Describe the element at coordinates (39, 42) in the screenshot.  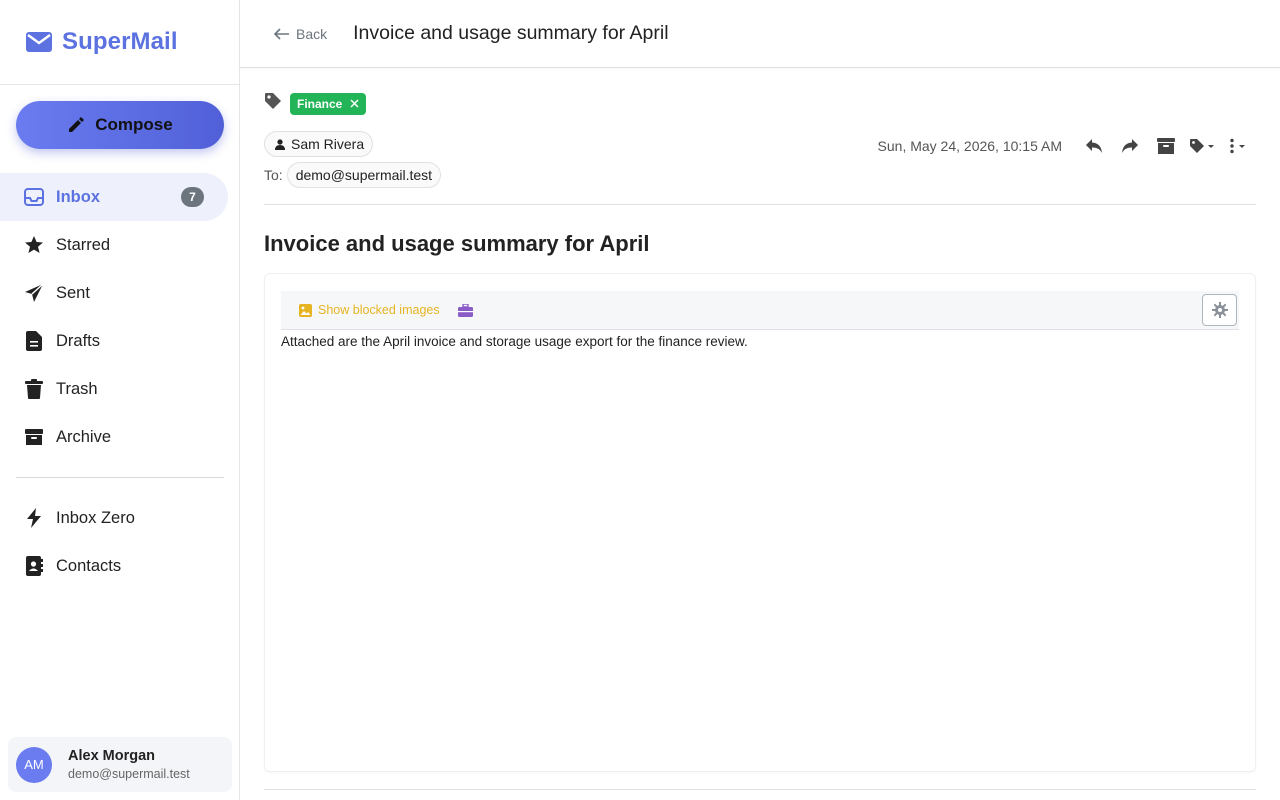
I see `envelope-icon` at that location.